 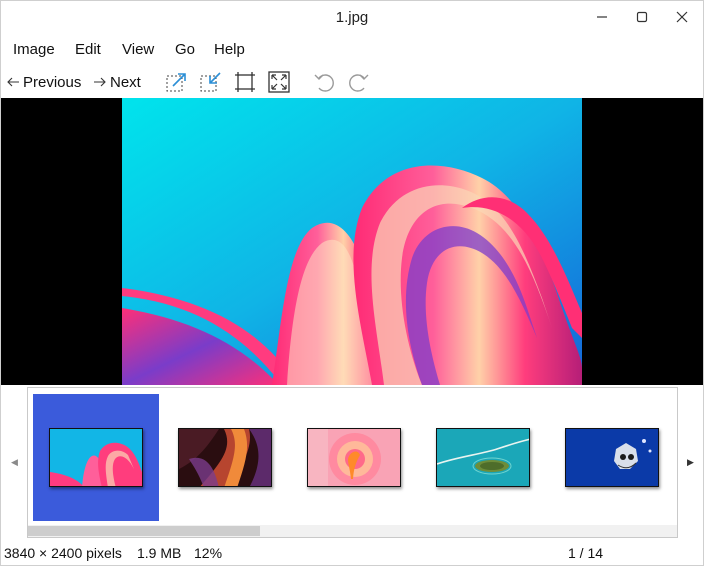 I want to click on rotate-left-icon, so click(x=325, y=82).